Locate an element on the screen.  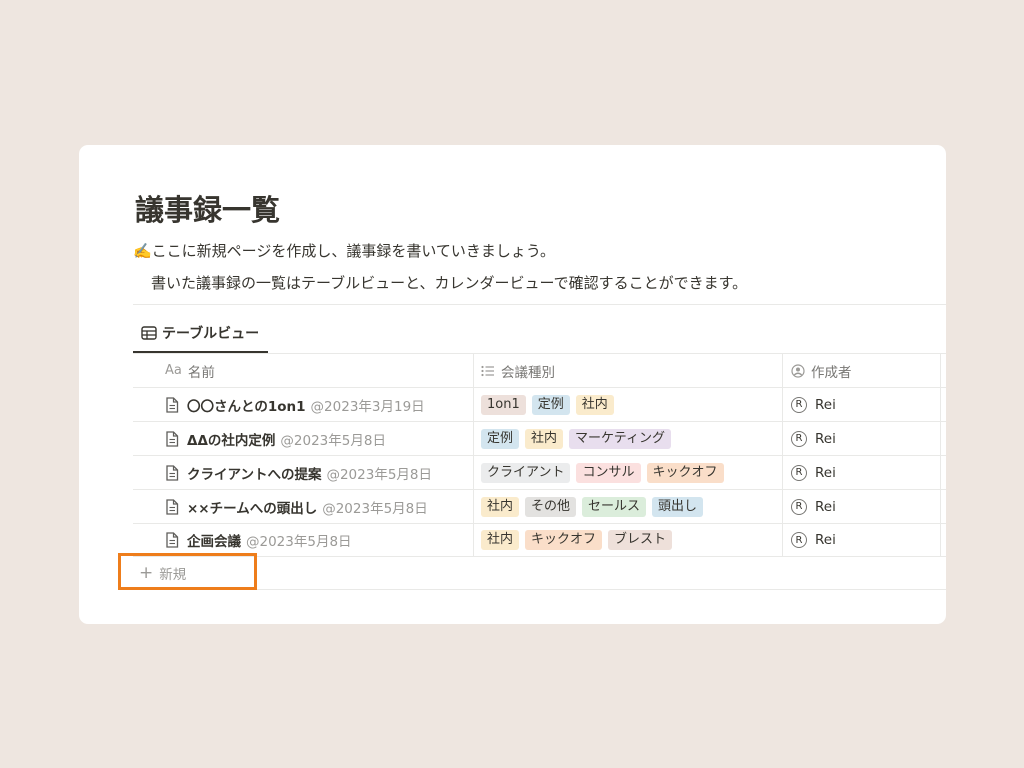
description-line-1: ✍️ここに新規ページを作成し、議事録を書いていきましょう。 is located at coordinates (344, 251).